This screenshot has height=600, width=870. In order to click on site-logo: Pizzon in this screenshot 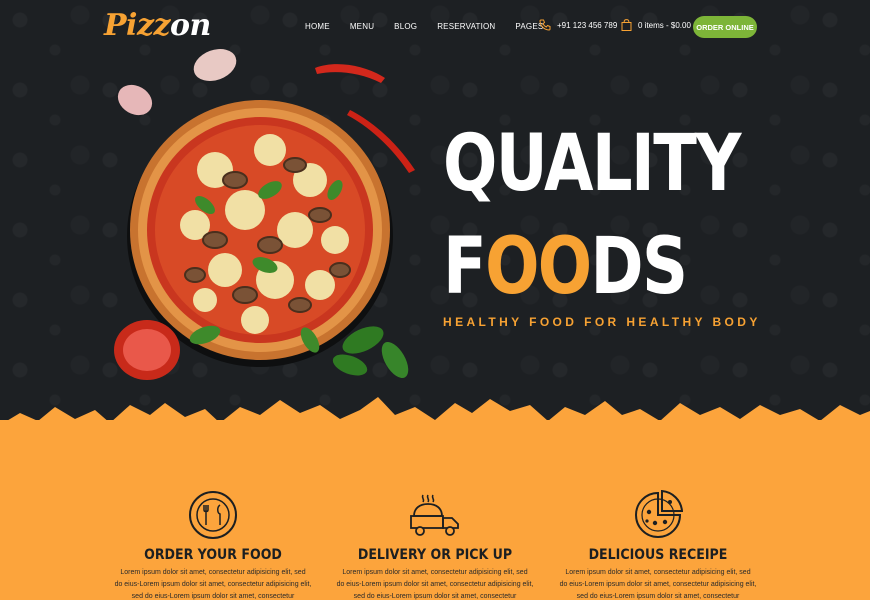, I will do `click(157, 25)`.